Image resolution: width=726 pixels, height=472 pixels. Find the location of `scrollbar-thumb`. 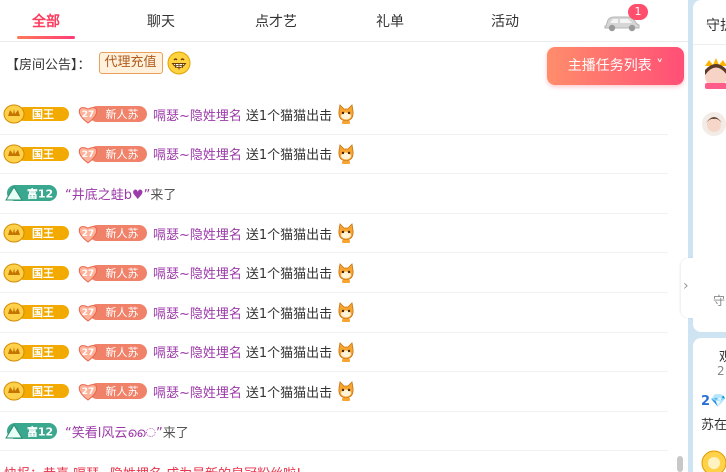

scrollbar-thumb is located at coordinates (680, 464).